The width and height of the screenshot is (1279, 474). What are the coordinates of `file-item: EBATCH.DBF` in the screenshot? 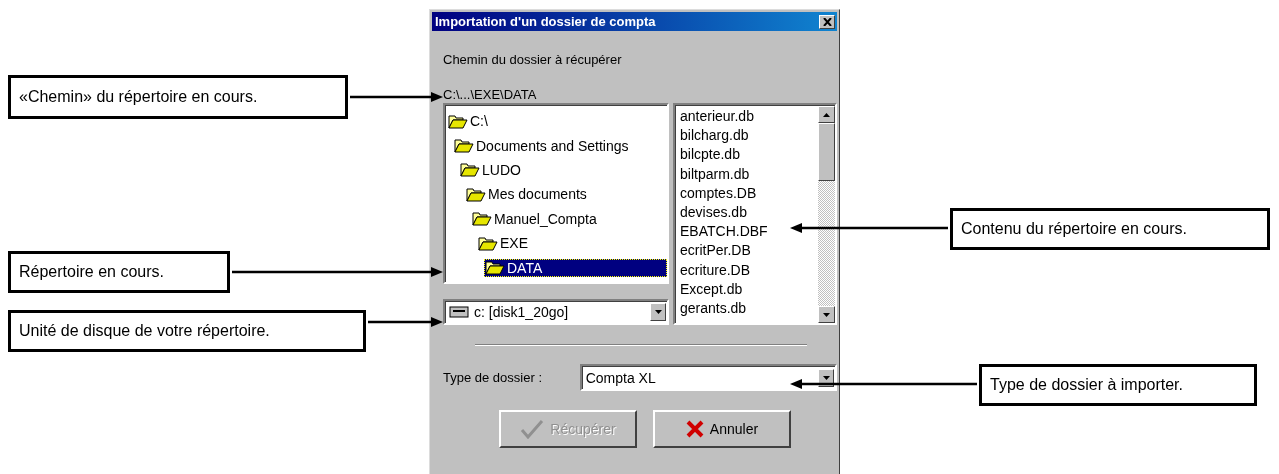 It's located at (749, 232).